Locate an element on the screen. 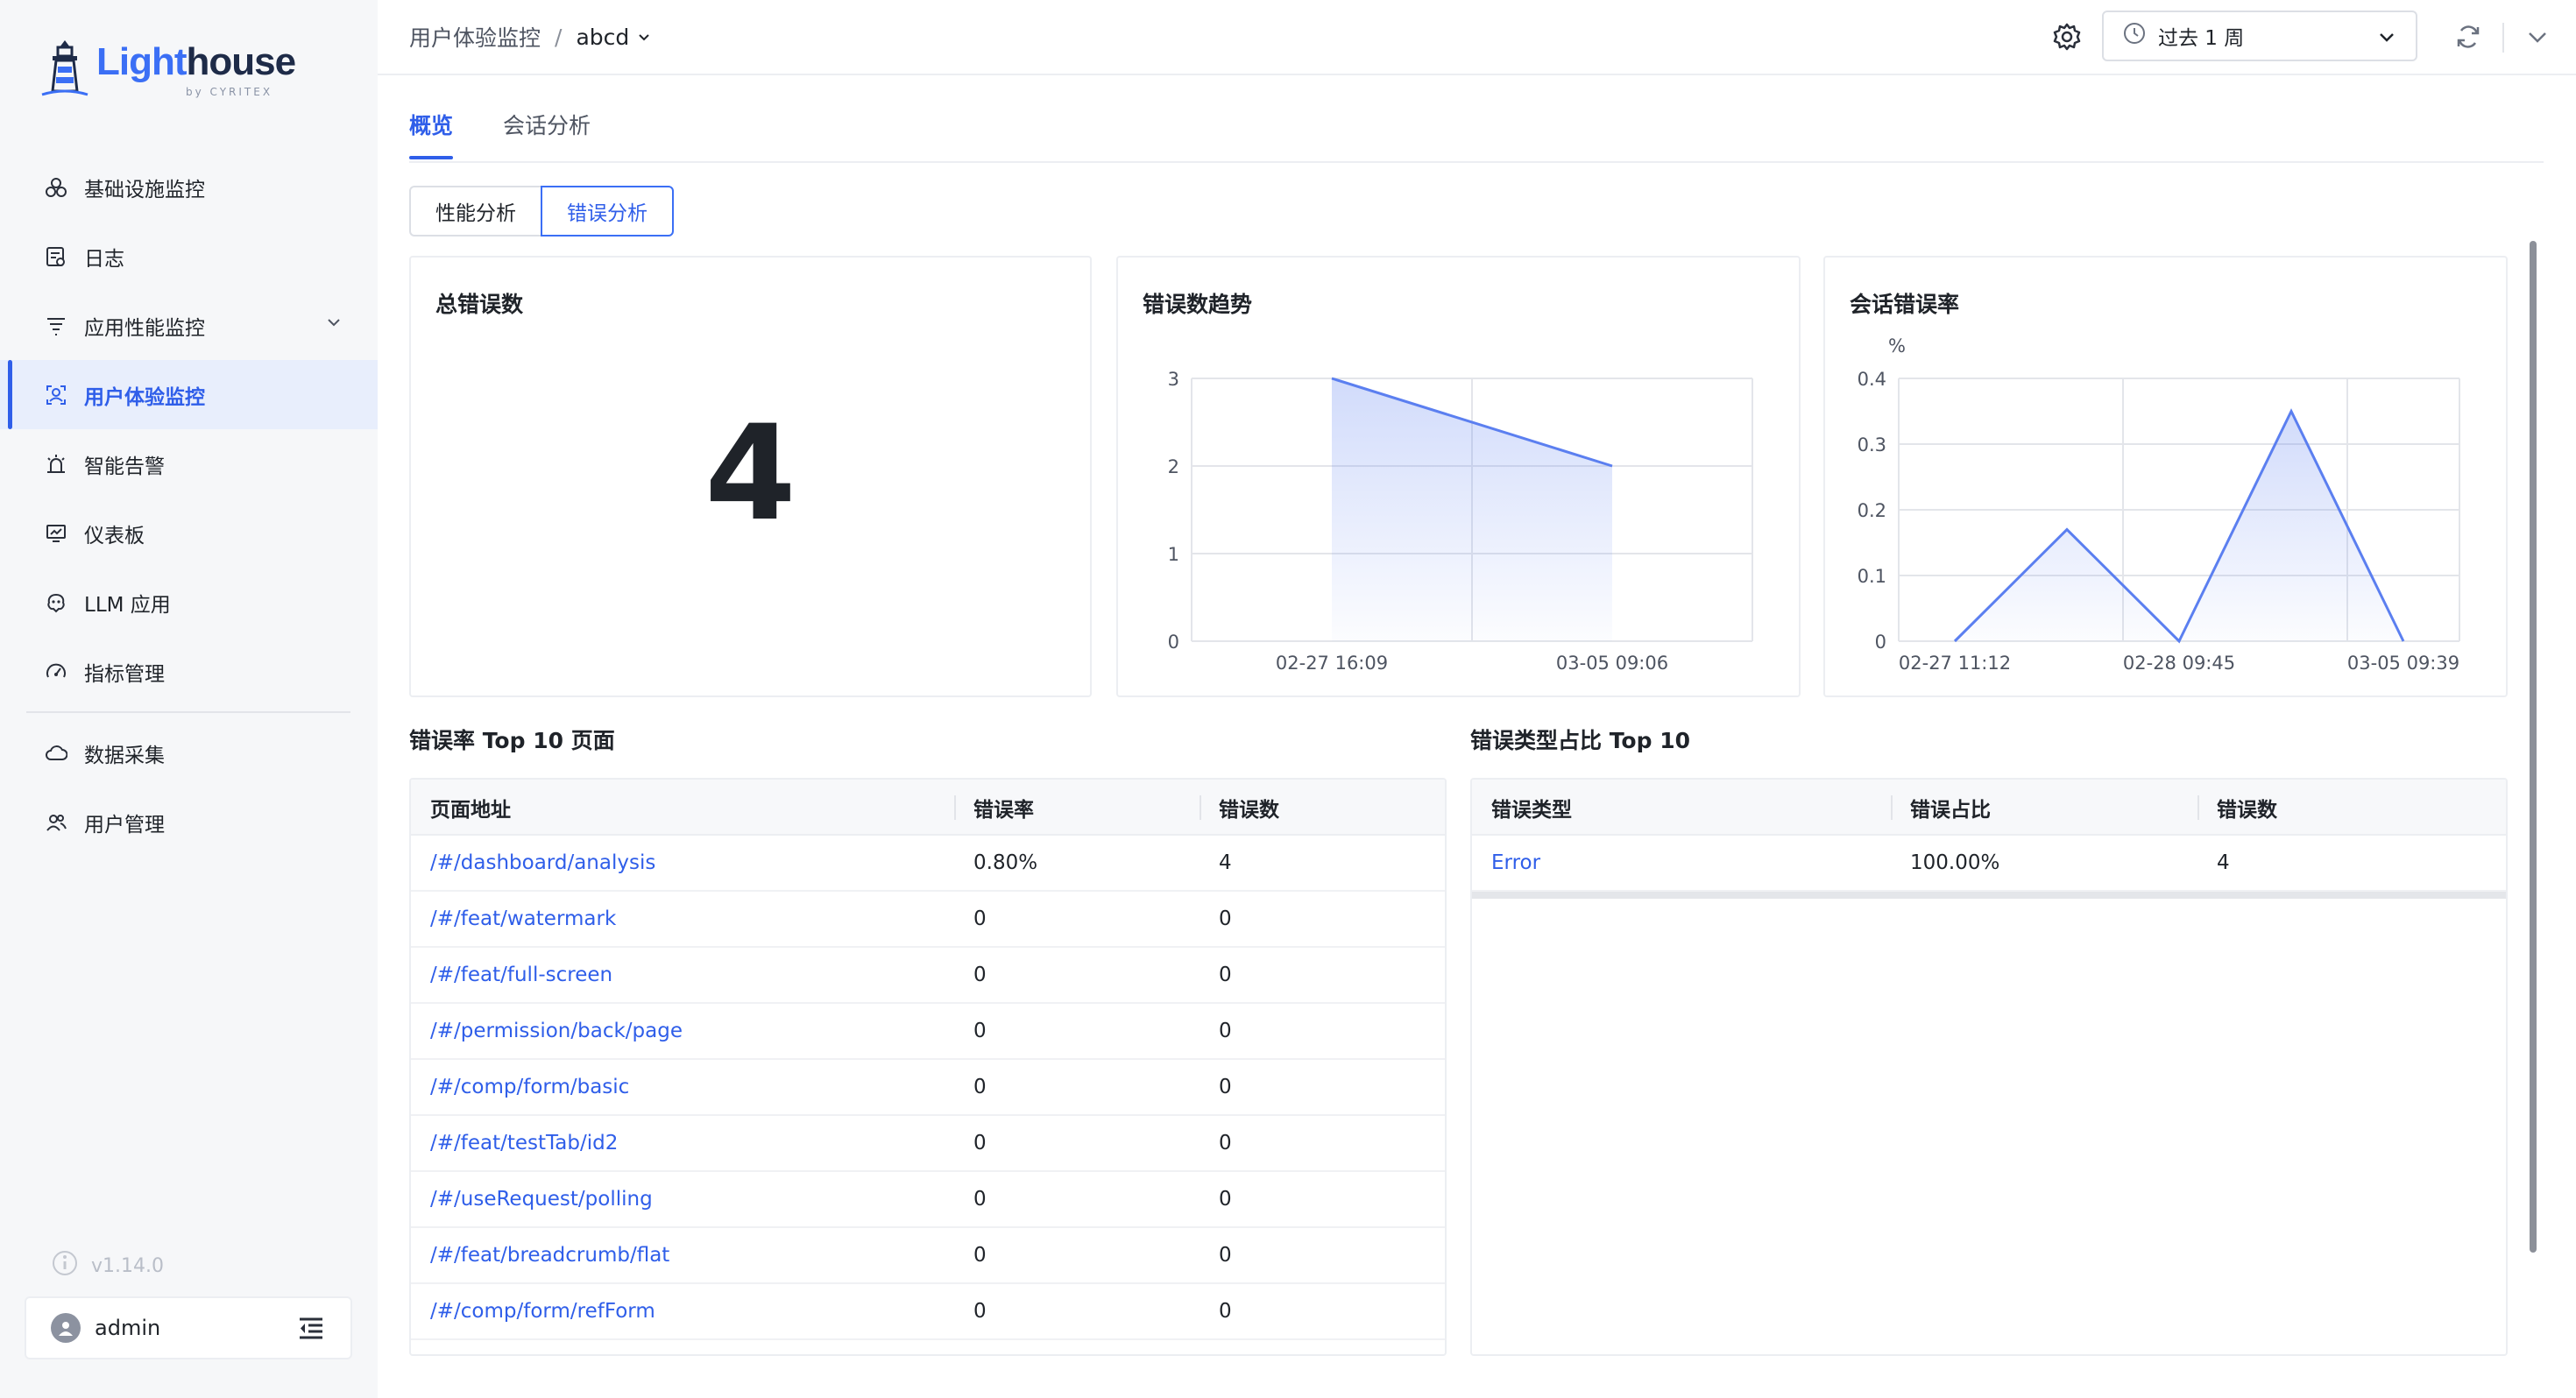  table-row: /#/feat/testTab/id2 0 0 is located at coordinates (928, 1144).